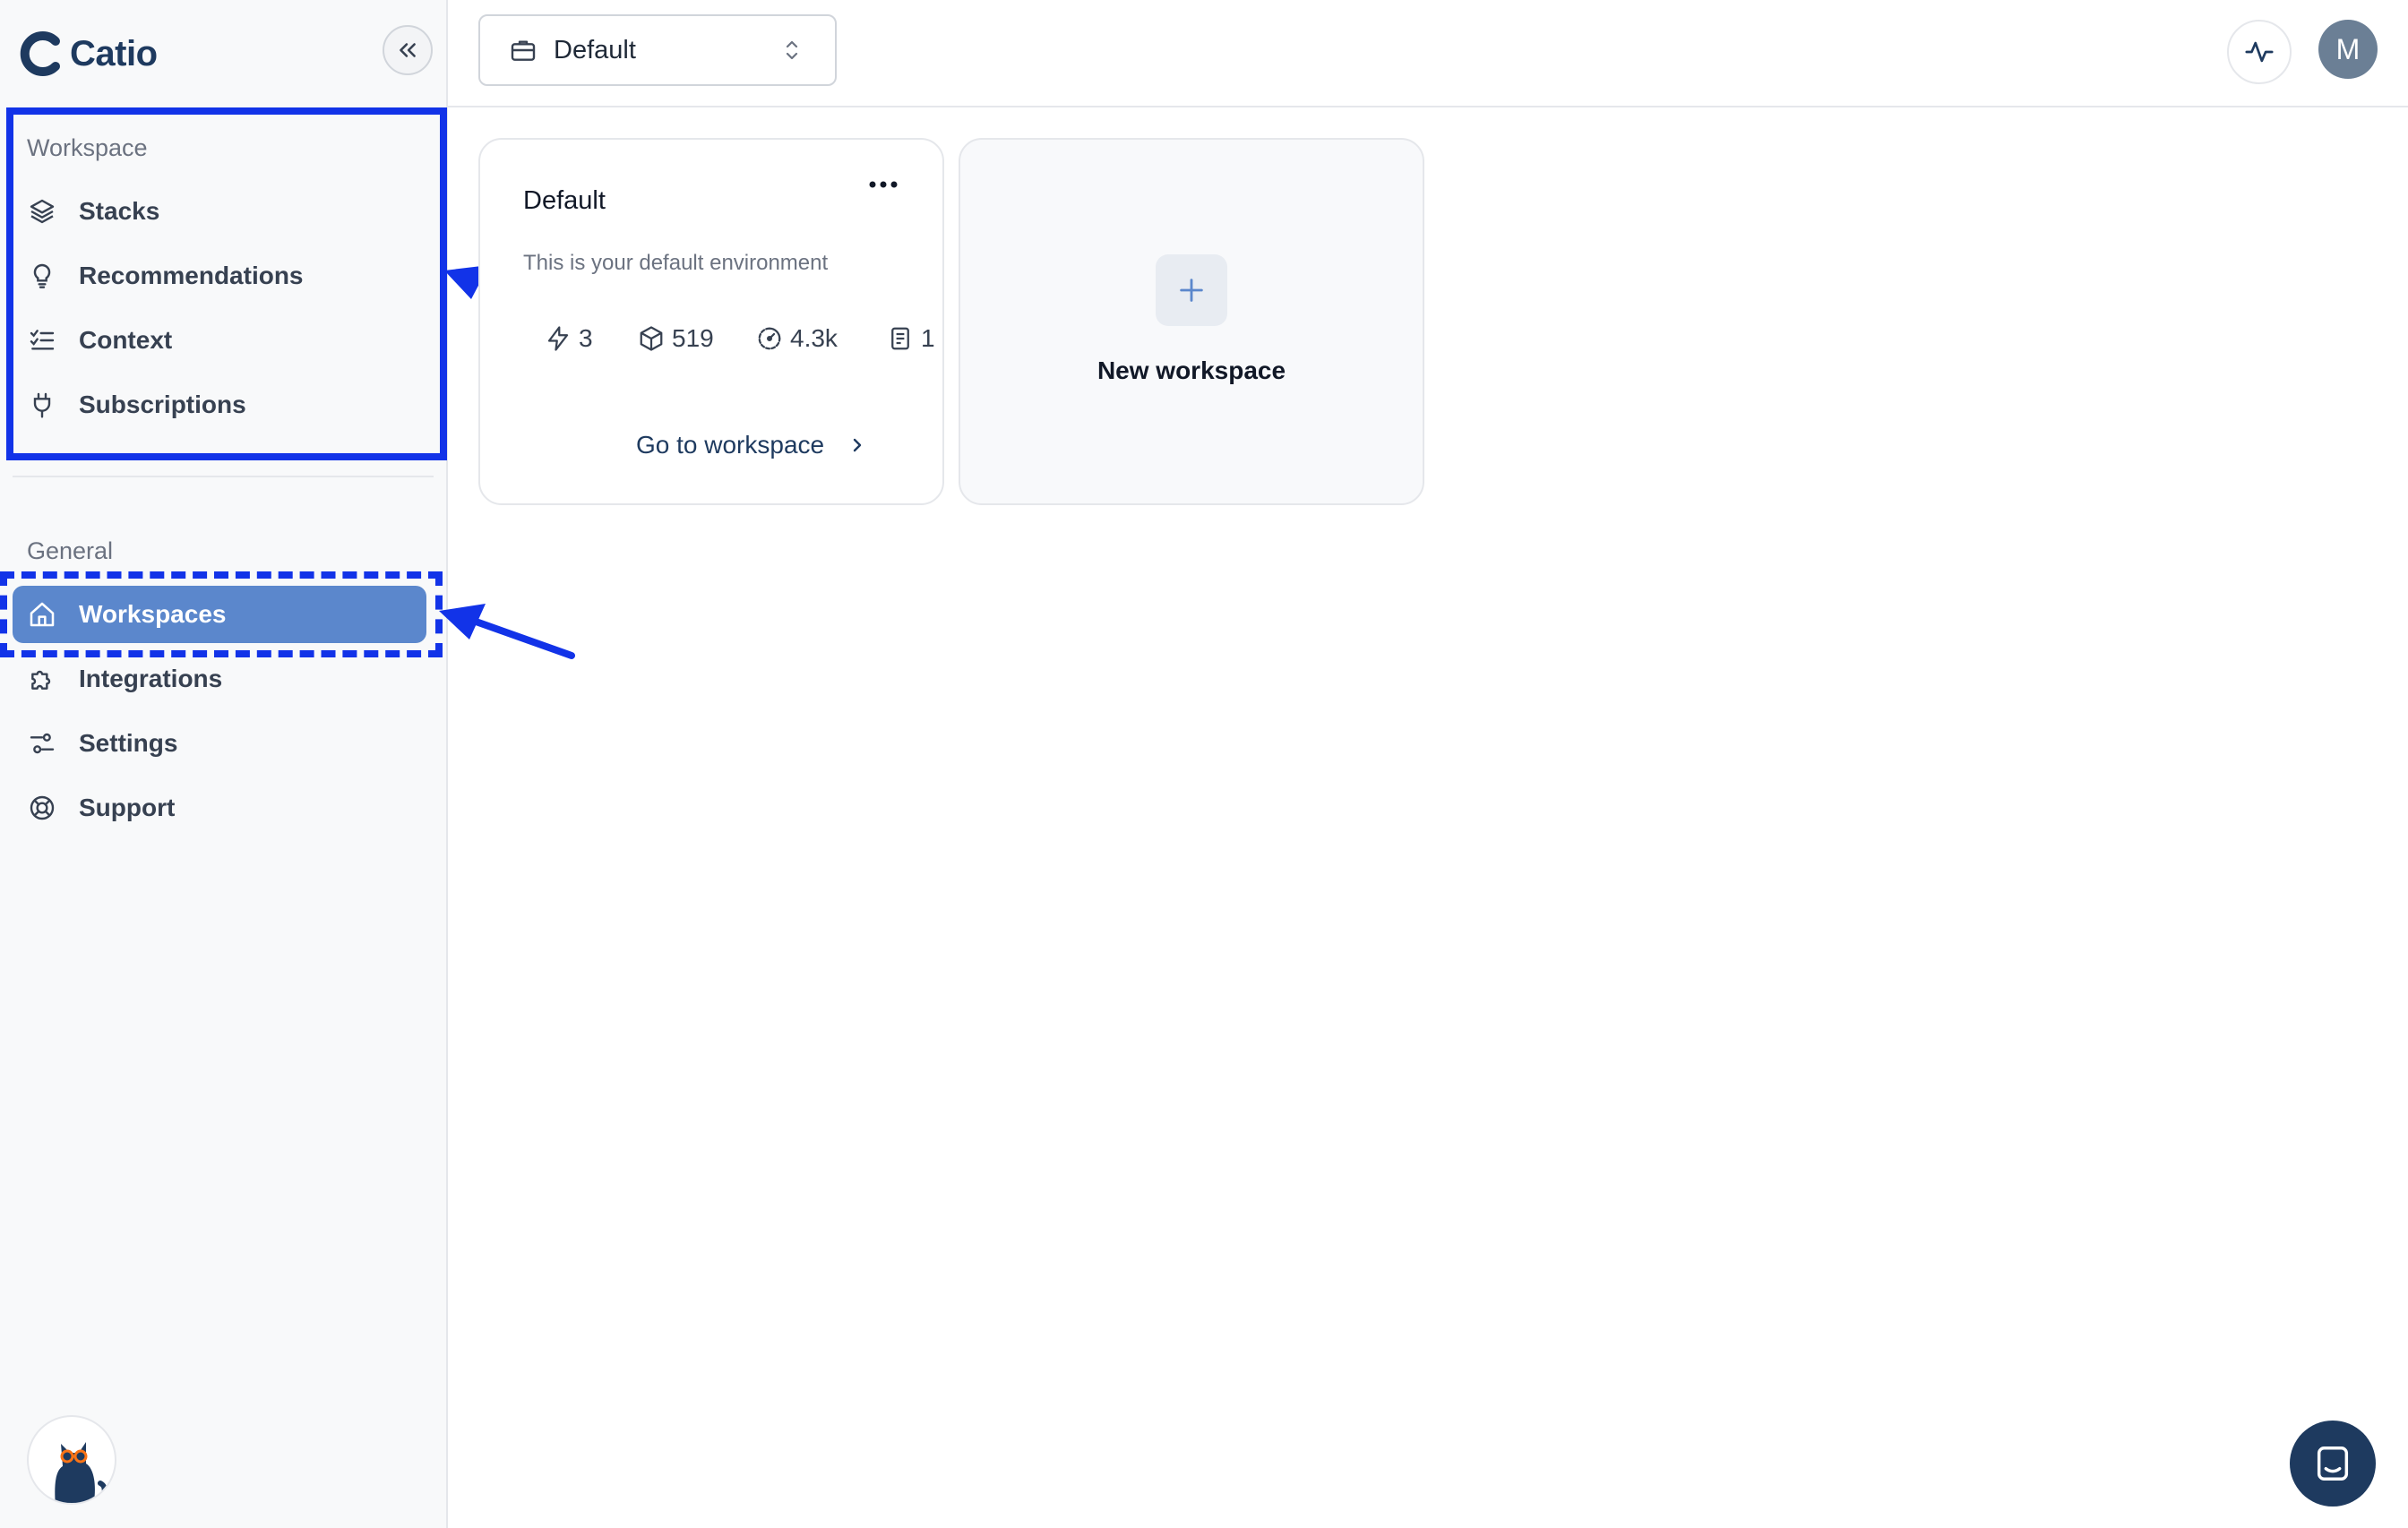  Describe the element at coordinates (595, 49) in the screenshot. I see `workspace-select-value: Default` at that location.